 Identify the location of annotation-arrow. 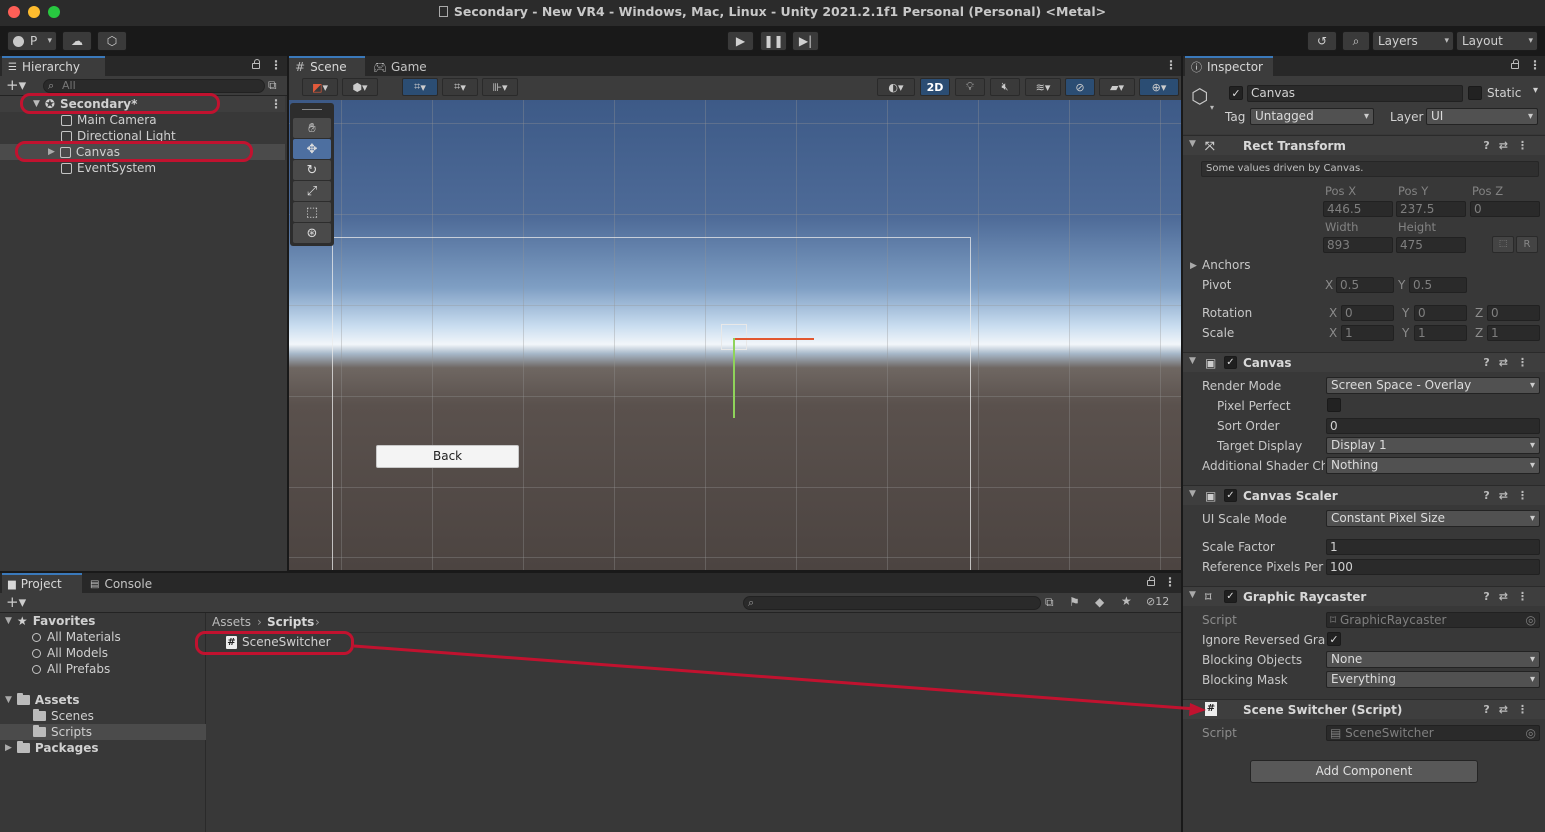
(779, 680).